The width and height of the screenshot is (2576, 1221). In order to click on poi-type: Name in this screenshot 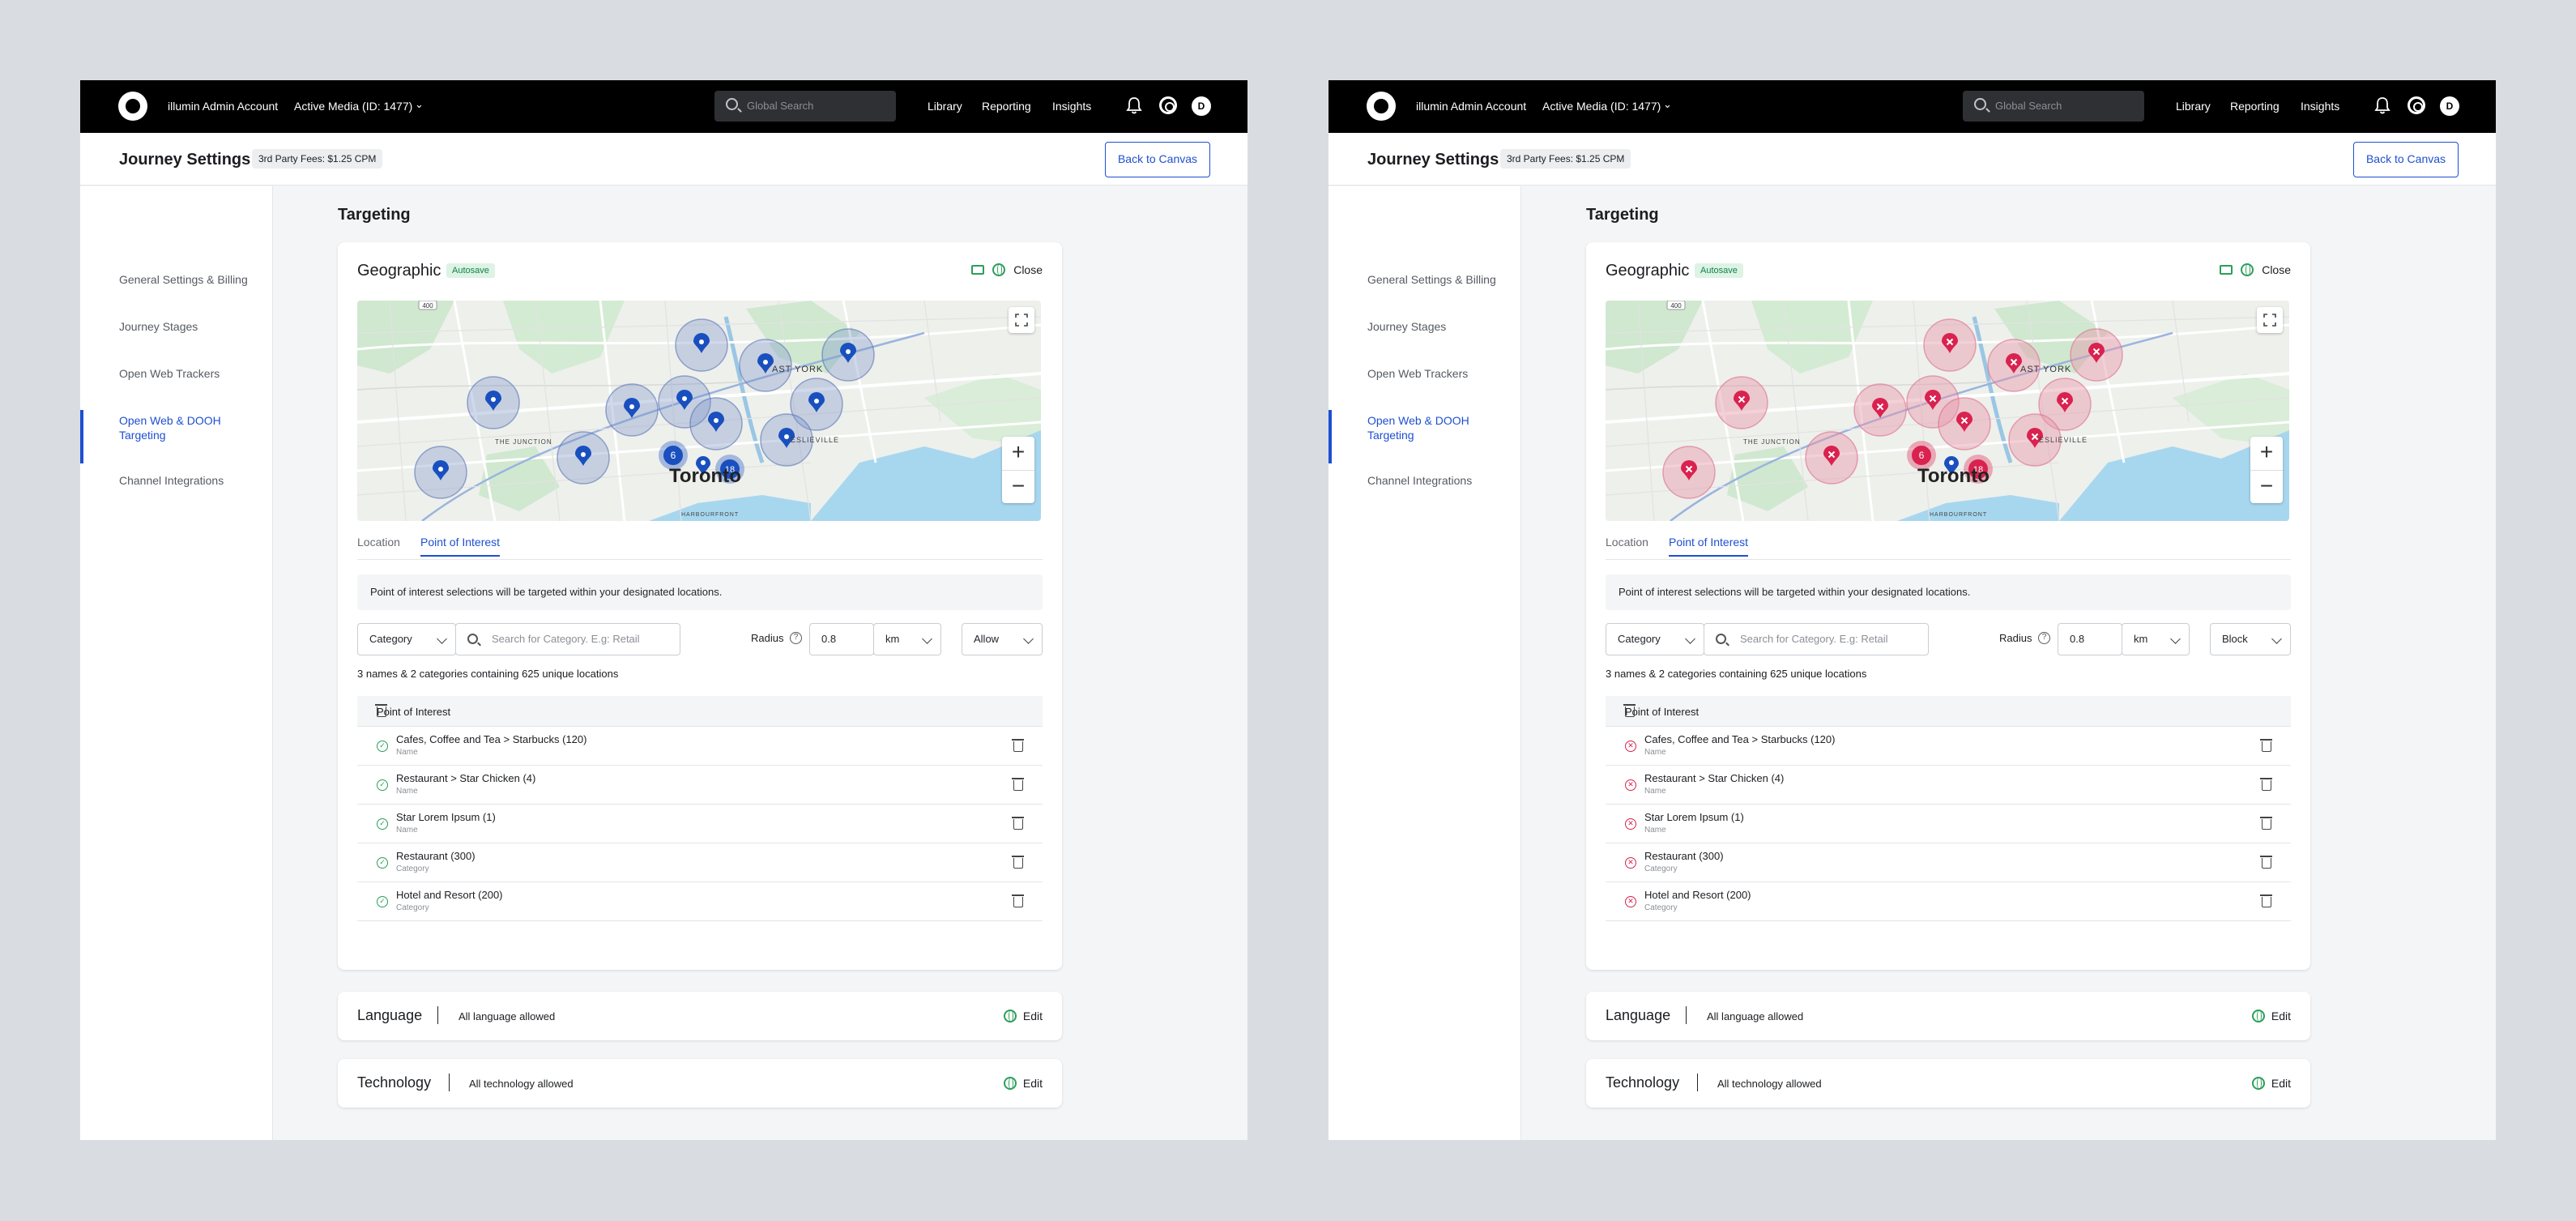, I will do `click(407, 791)`.